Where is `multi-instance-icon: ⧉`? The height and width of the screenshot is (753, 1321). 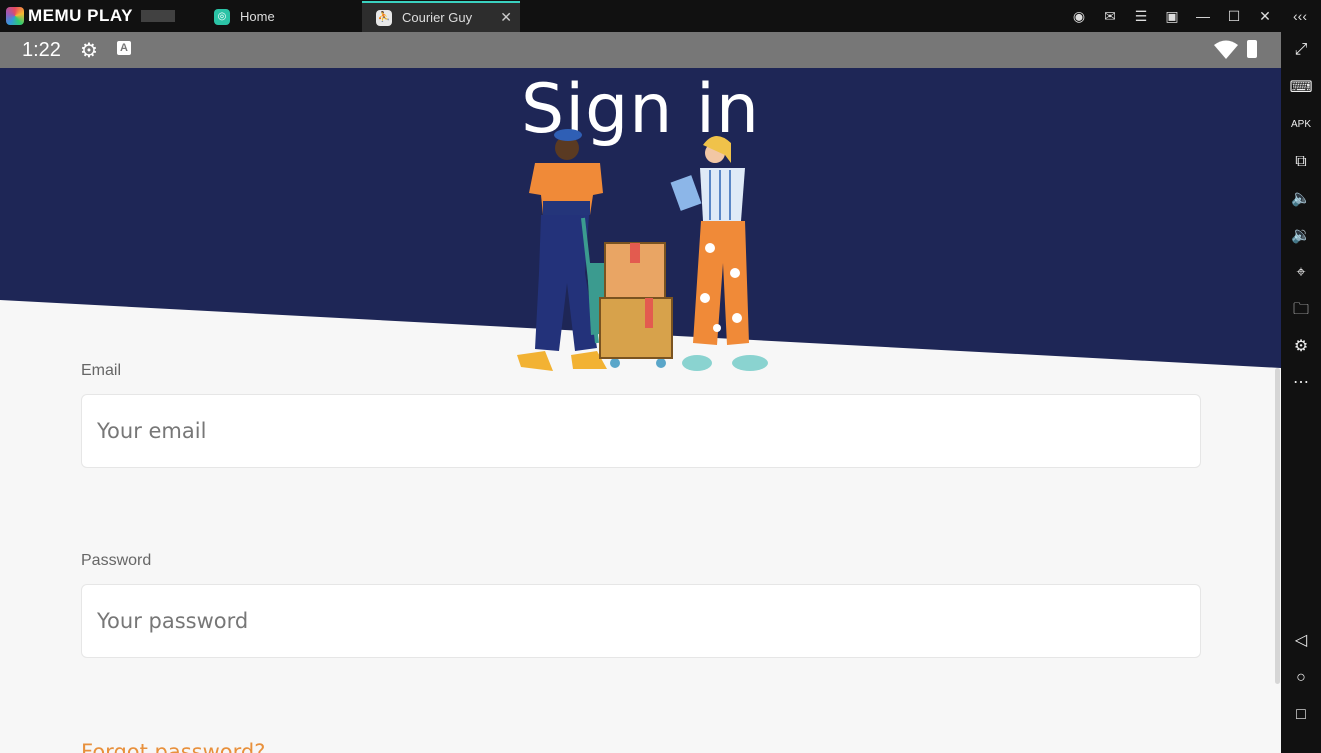 multi-instance-icon: ⧉ is located at coordinates (1301, 162).